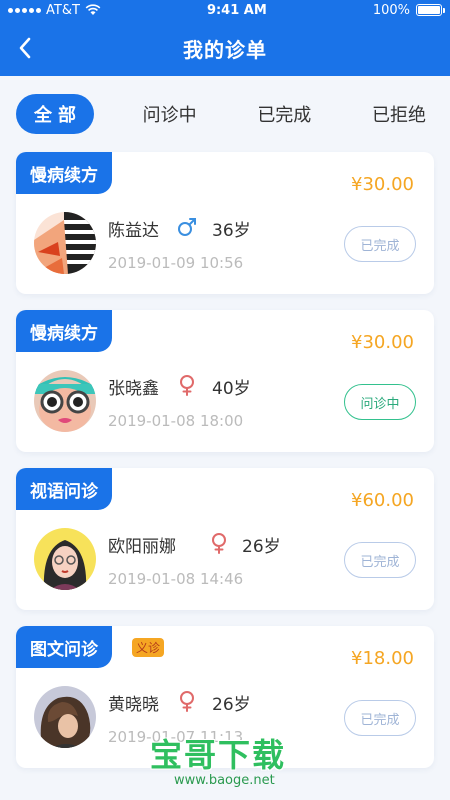  I want to click on chevron-left-icon, so click(25, 48).